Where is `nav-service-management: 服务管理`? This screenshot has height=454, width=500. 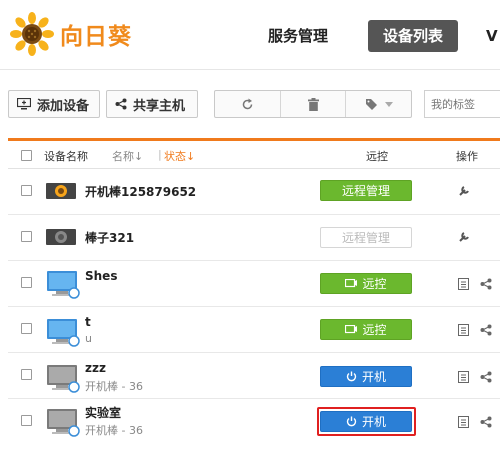
nav-service-management: 服务管理 is located at coordinates (298, 36).